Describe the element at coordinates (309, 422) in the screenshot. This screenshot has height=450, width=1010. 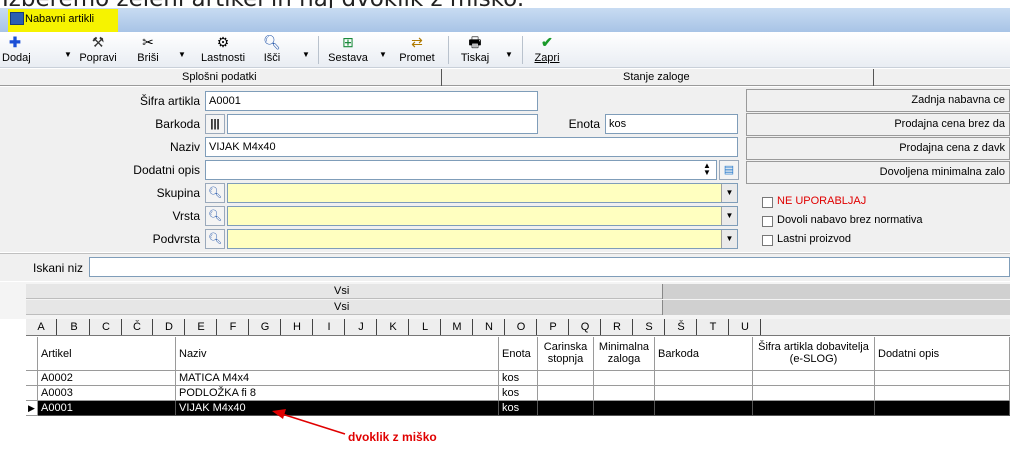
I see `annotation-arrow` at that location.